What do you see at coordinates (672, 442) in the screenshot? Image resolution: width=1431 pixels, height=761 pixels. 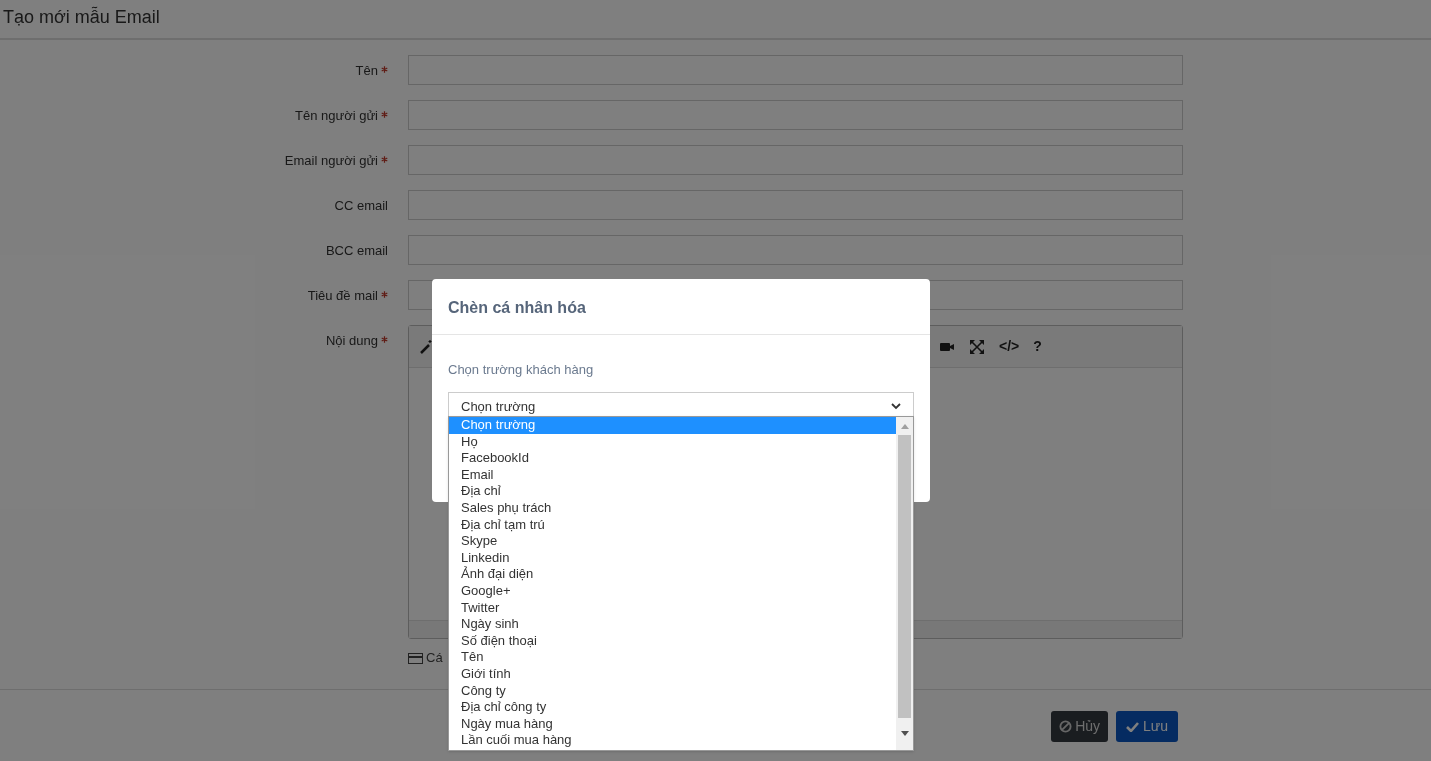 I see `dropdown-option: Họ` at bounding box center [672, 442].